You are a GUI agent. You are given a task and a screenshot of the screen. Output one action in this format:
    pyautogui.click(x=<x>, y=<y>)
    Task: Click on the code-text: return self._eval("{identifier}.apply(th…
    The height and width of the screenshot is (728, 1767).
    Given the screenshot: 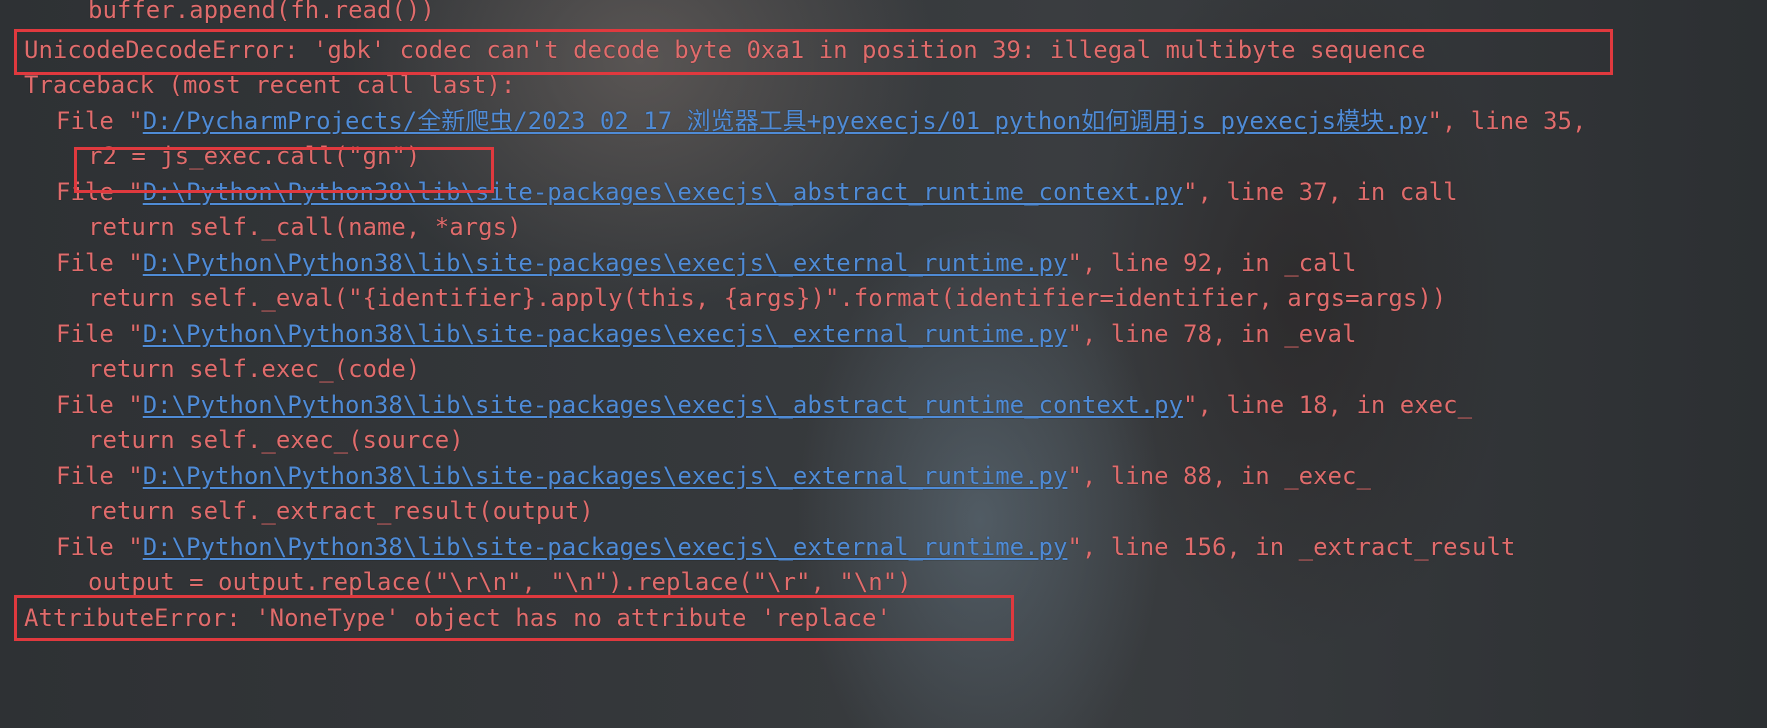 What is the action you would take?
    pyautogui.click(x=767, y=298)
    